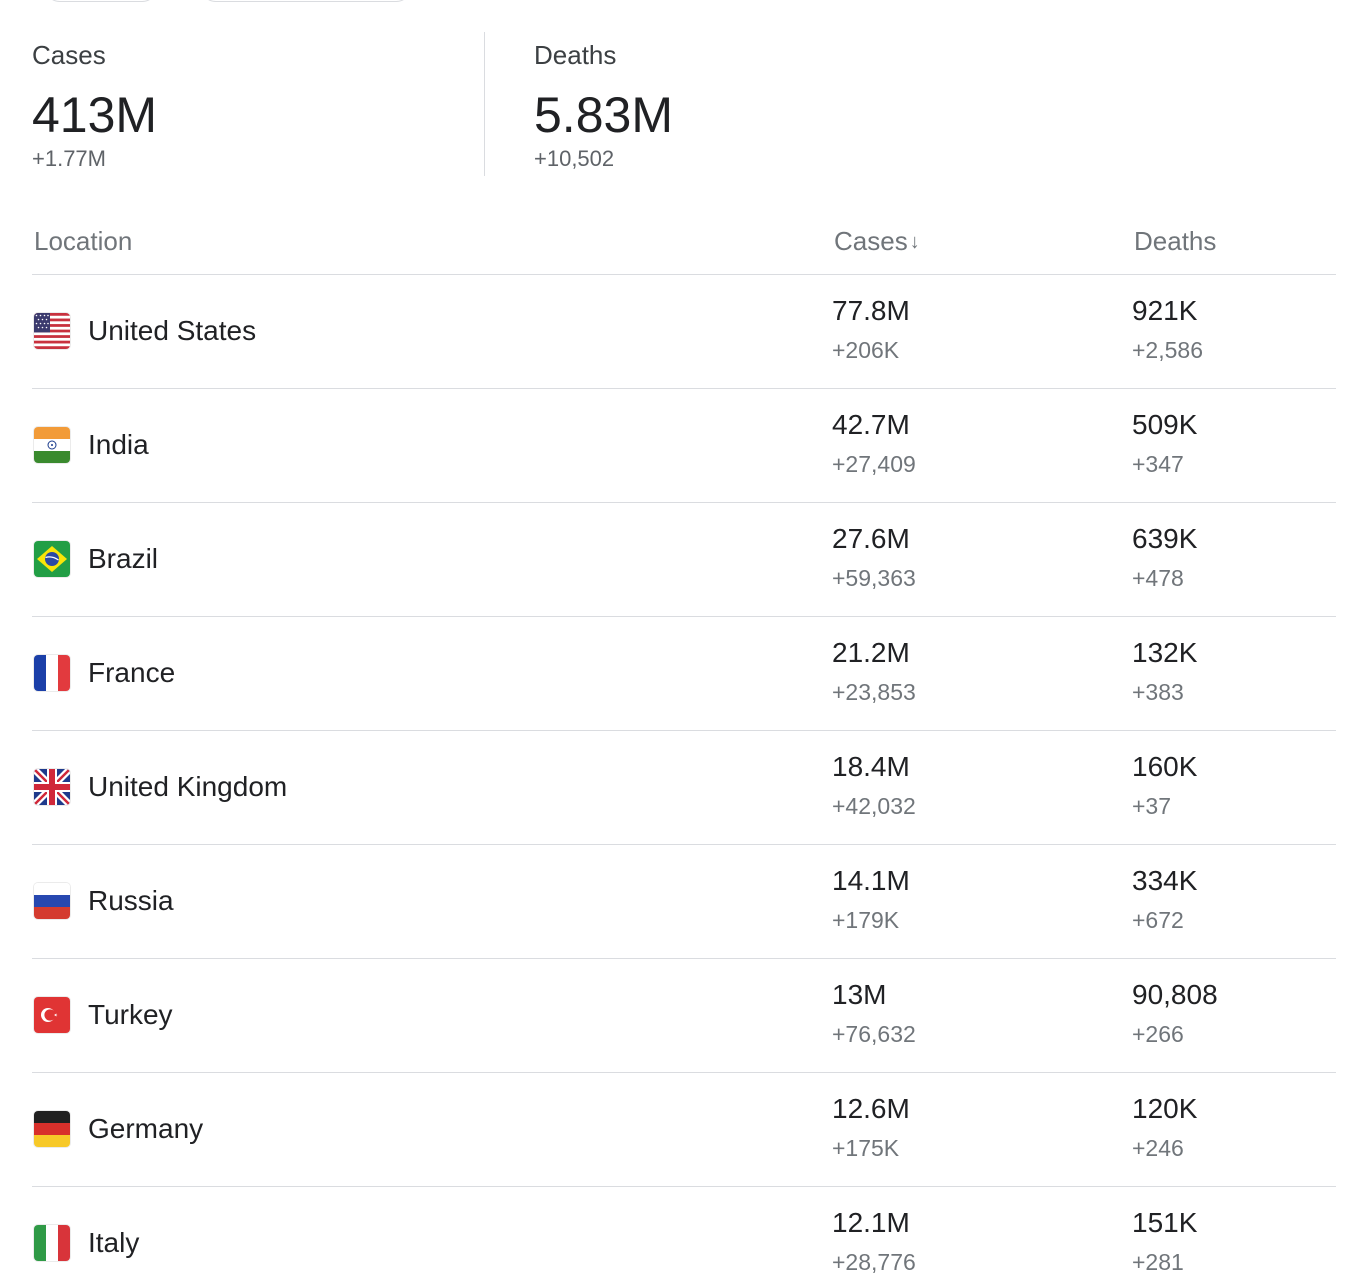 This screenshot has width=1346, height=1284. Describe the element at coordinates (52, 673) in the screenshot. I see `france-flag-icon` at that location.